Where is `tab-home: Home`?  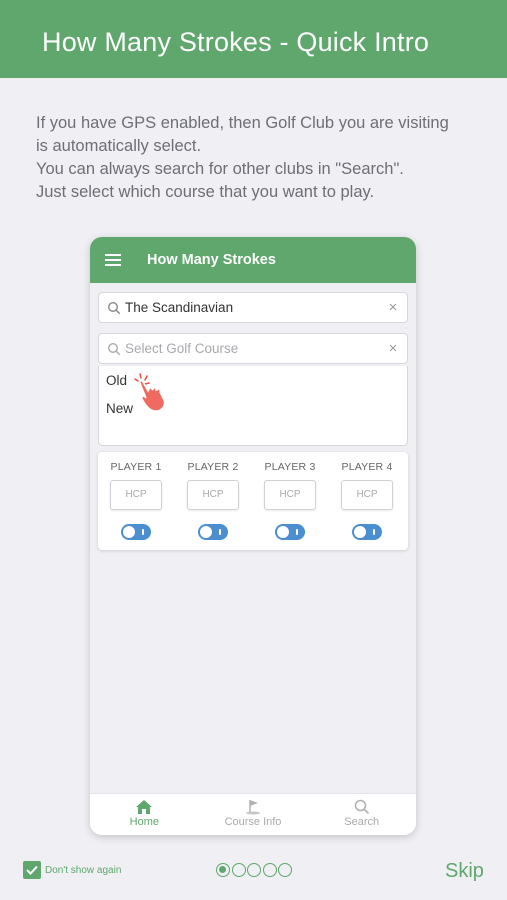
tab-home: Home is located at coordinates (144, 814).